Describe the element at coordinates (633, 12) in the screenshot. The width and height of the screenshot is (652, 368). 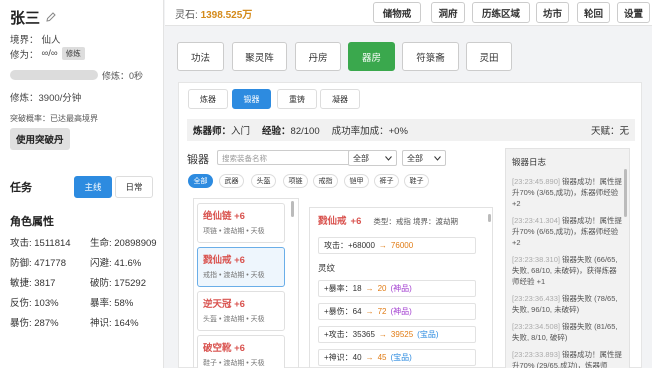
I see `settings-button: 设置` at that location.